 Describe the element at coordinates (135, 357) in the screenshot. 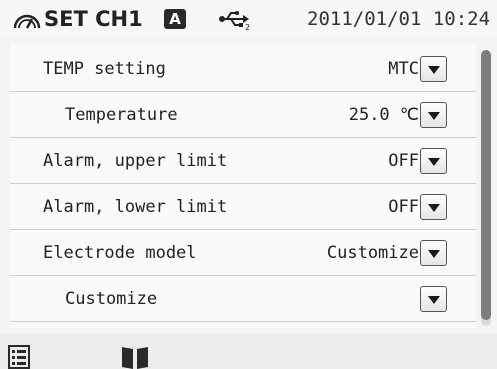

I see `manual-book-icon` at that location.